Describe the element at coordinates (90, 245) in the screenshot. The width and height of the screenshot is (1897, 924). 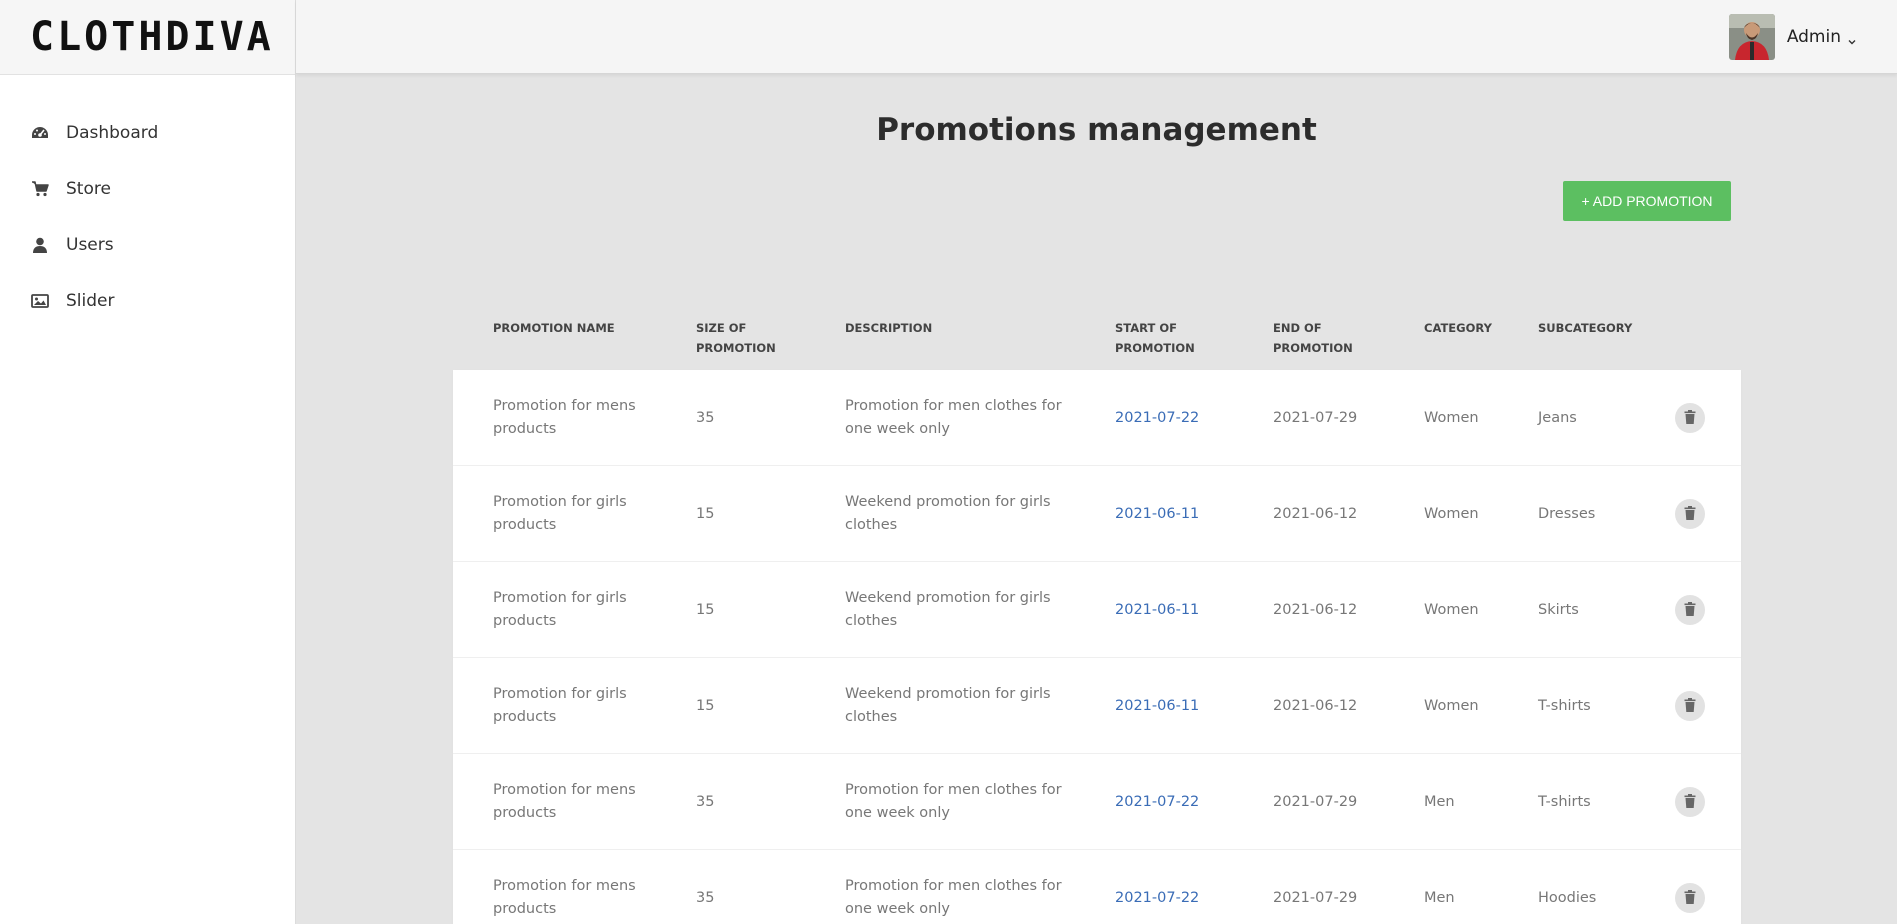
I see `sidebar-item-label: Users` at that location.